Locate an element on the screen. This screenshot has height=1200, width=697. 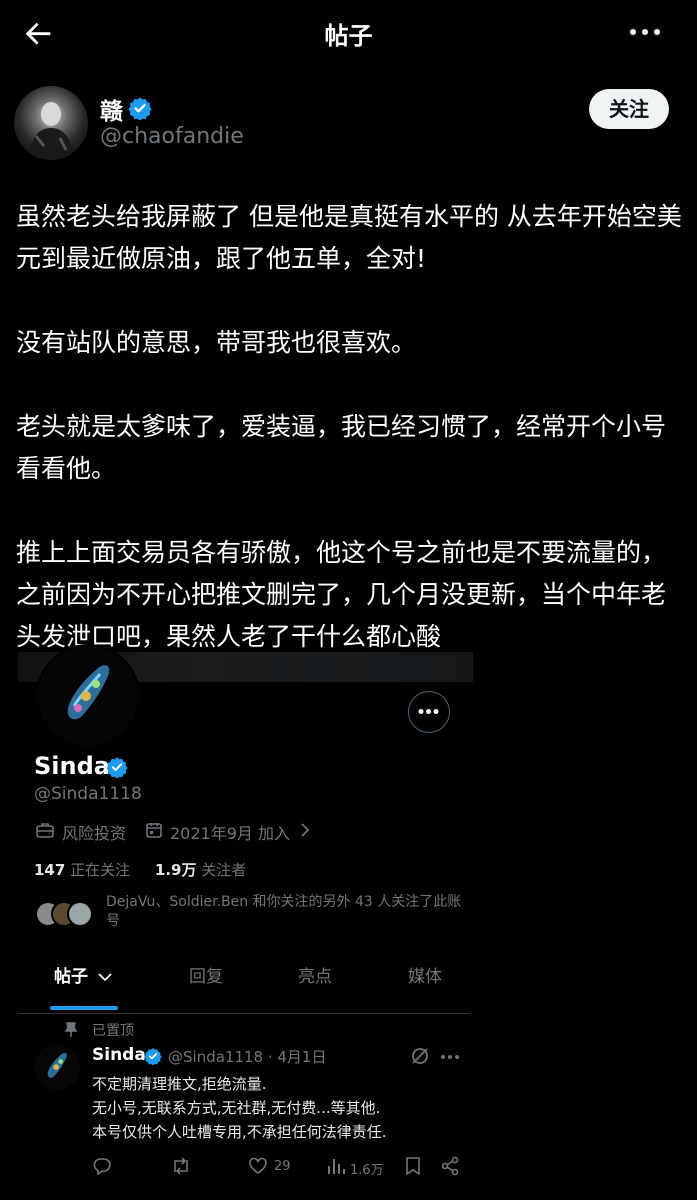
views-button: 1.6万 is located at coordinates (355, 1167).